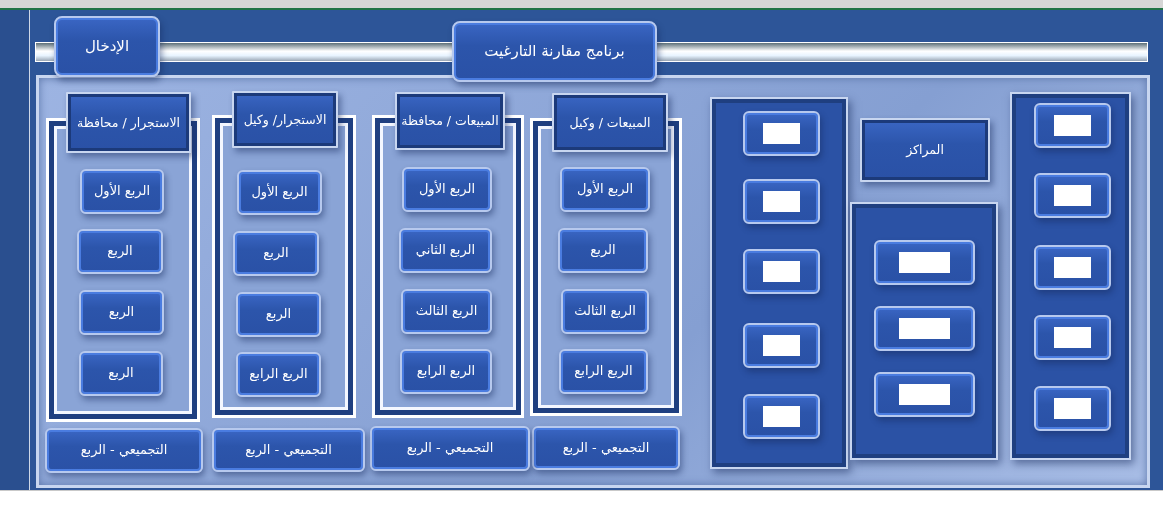  What do you see at coordinates (450, 121) in the screenshot?
I see `group-header: المبيعات / محافظة` at bounding box center [450, 121].